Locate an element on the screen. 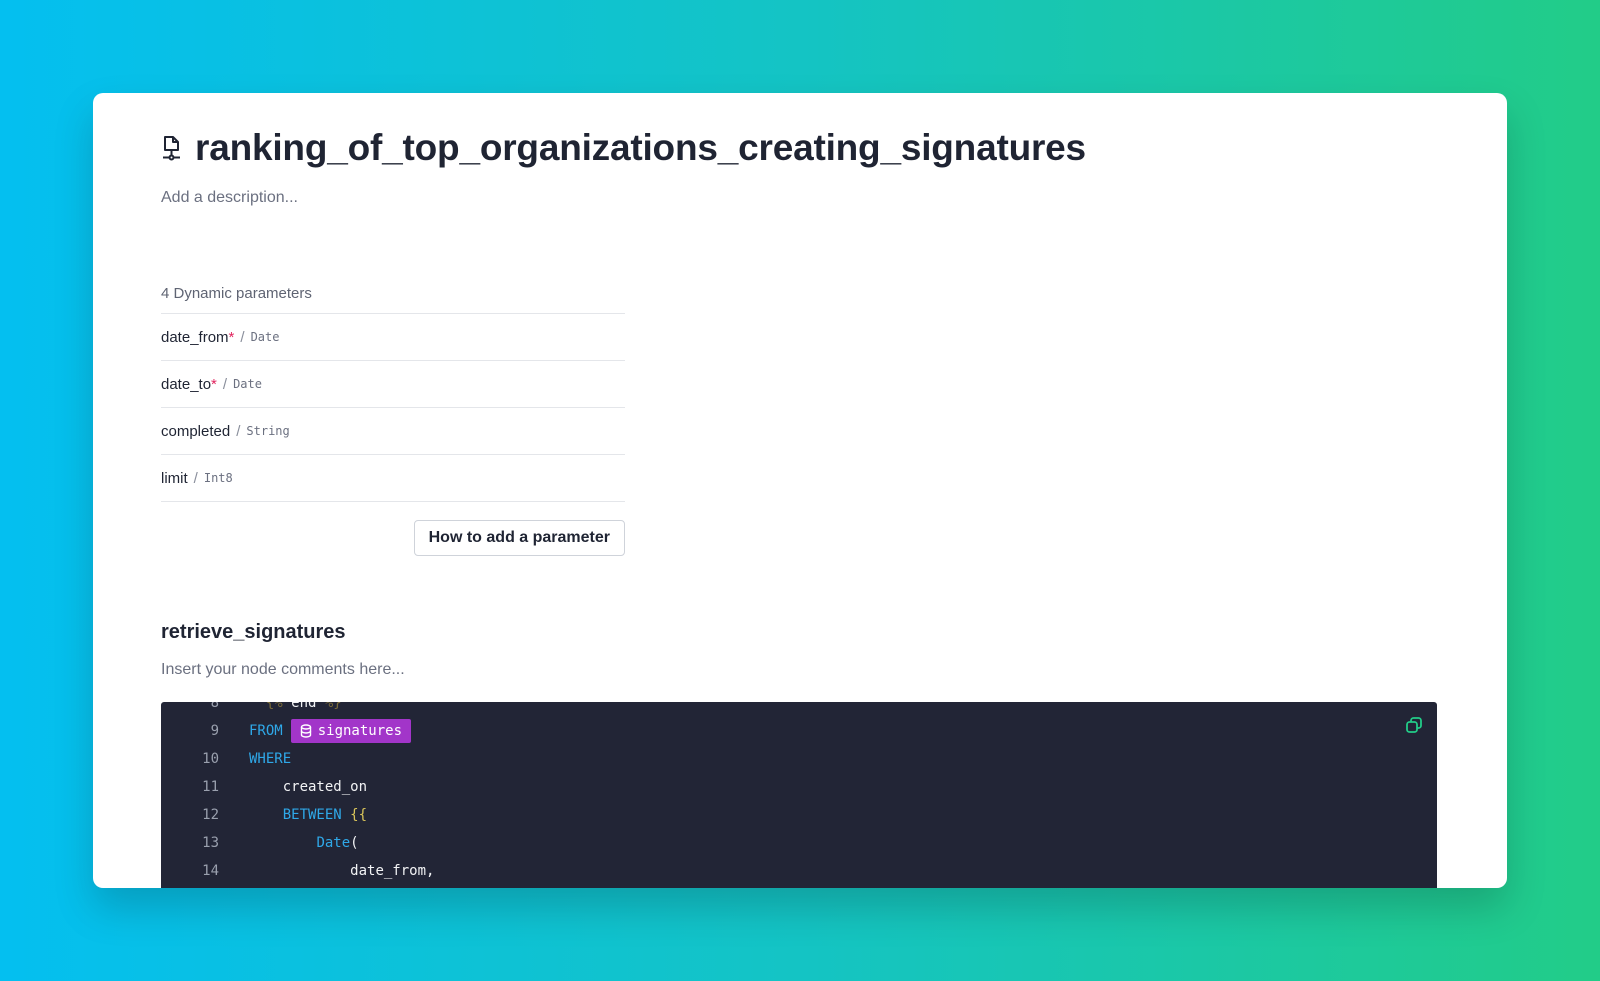  code-text: end is located at coordinates (303, 706).